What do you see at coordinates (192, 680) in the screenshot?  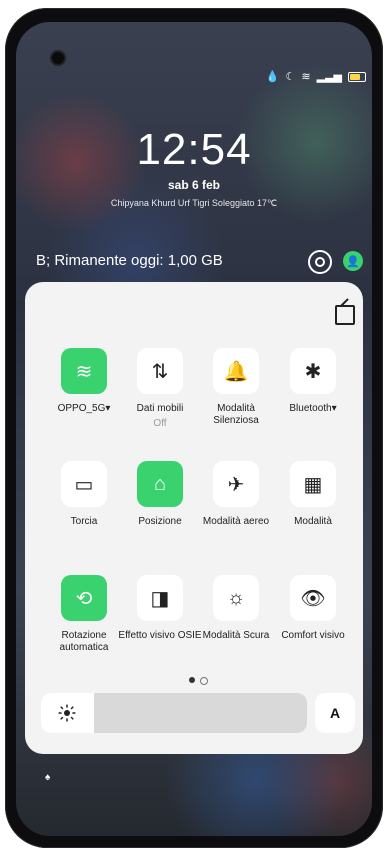 I see `page-dot-active` at bounding box center [192, 680].